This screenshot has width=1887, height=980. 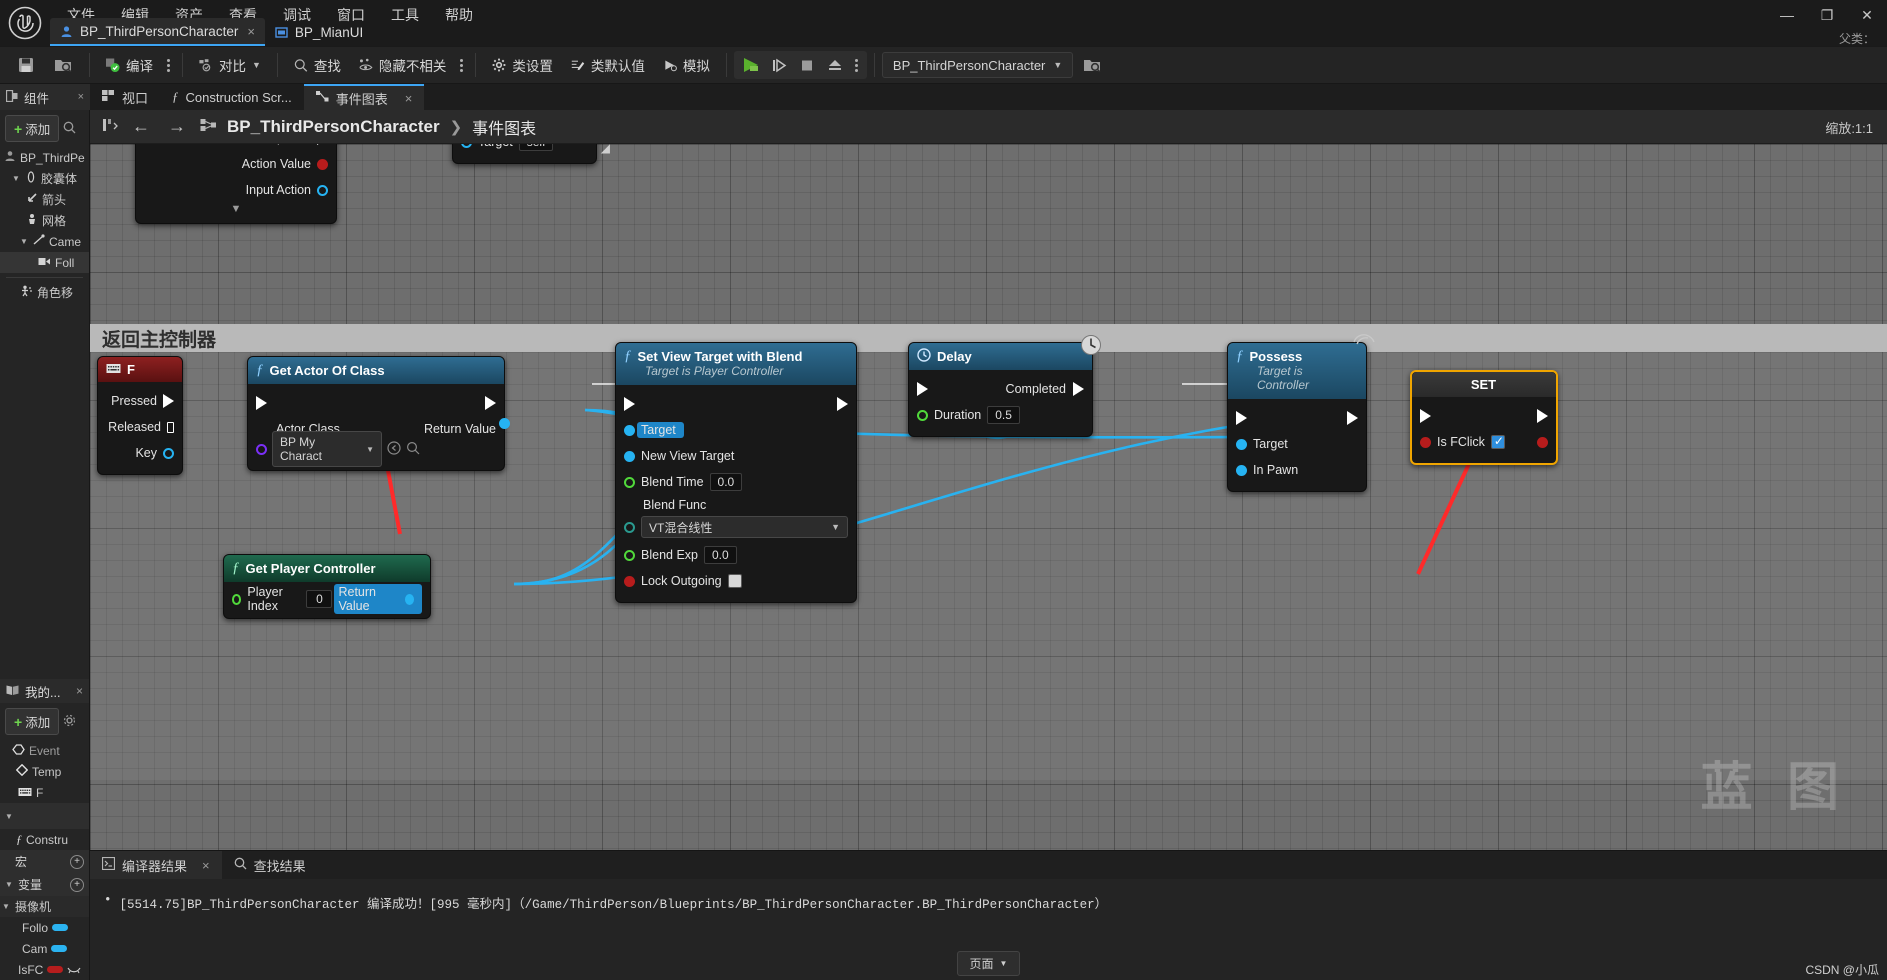 I want to click on blueprint-select: BP_ThirdPersonCharacter ▼, so click(x=977, y=65).